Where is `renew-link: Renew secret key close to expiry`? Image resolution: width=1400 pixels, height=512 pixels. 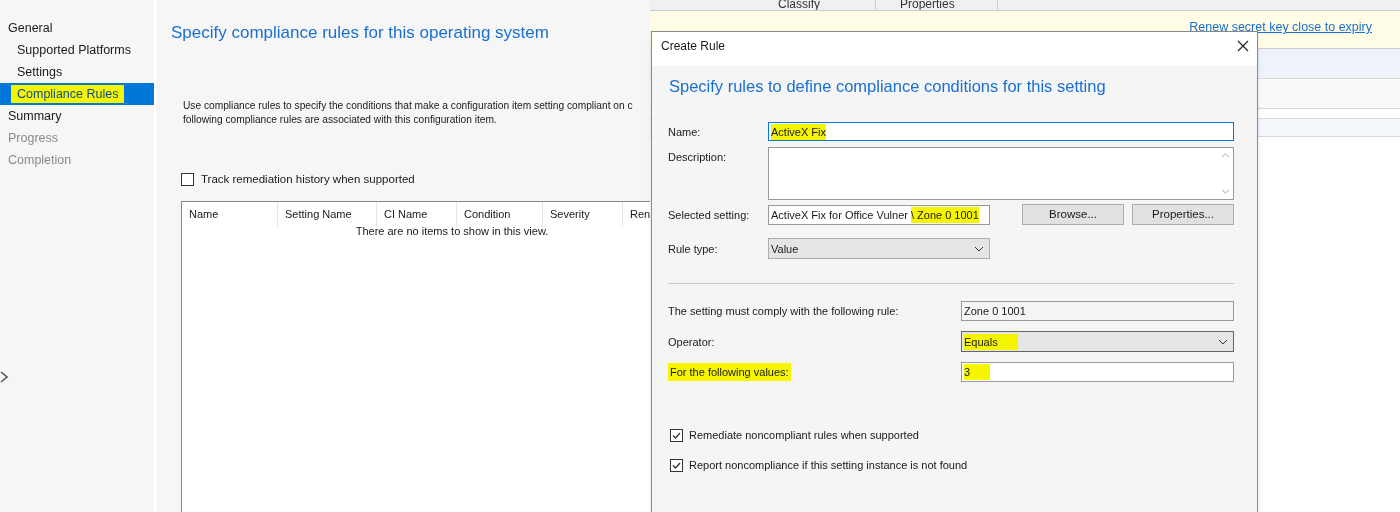
renew-link: Renew secret key close to expiry is located at coordinates (1280, 27).